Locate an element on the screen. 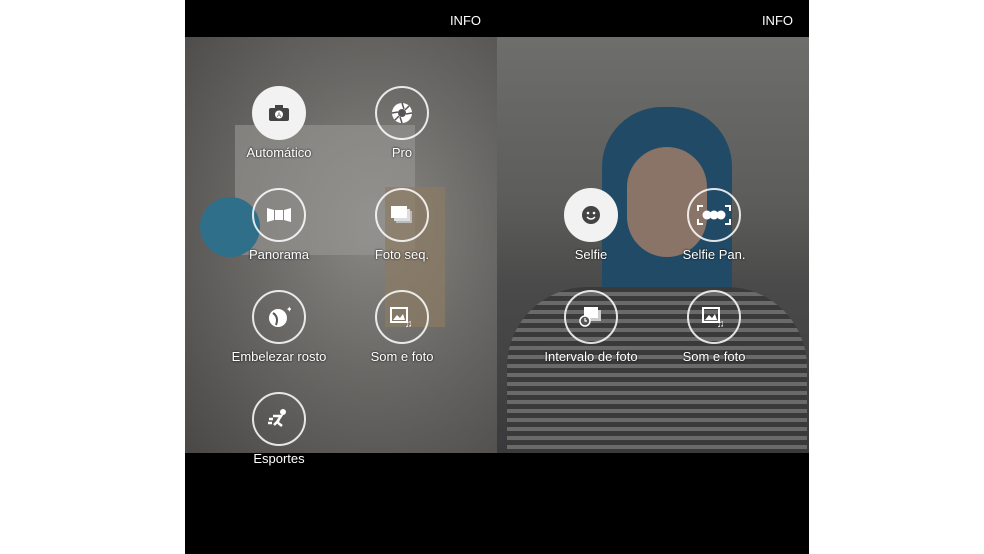 The image size is (984, 554). mode-foto-seq: Foto seq. is located at coordinates (402, 225).